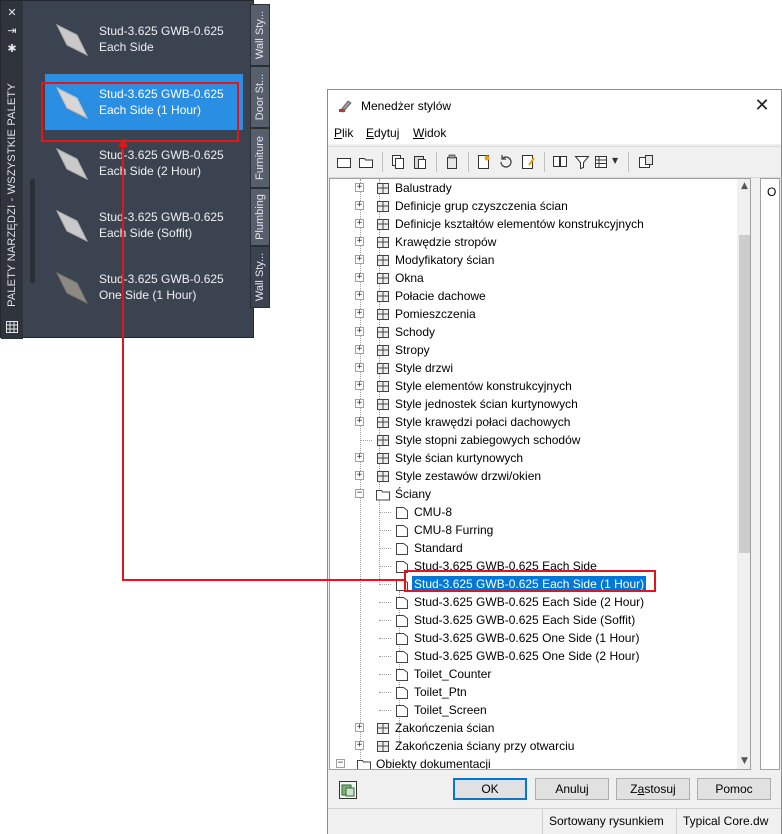 This screenshot has height=834, width=782. I want to click on tree-item: + Style ścian kurtynowych, so click(540, 458).